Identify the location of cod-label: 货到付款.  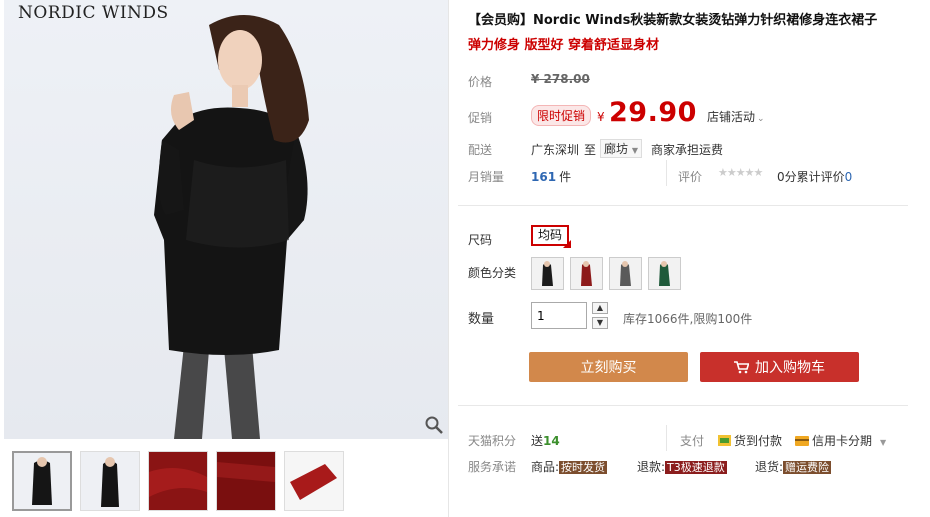
(758, 441).